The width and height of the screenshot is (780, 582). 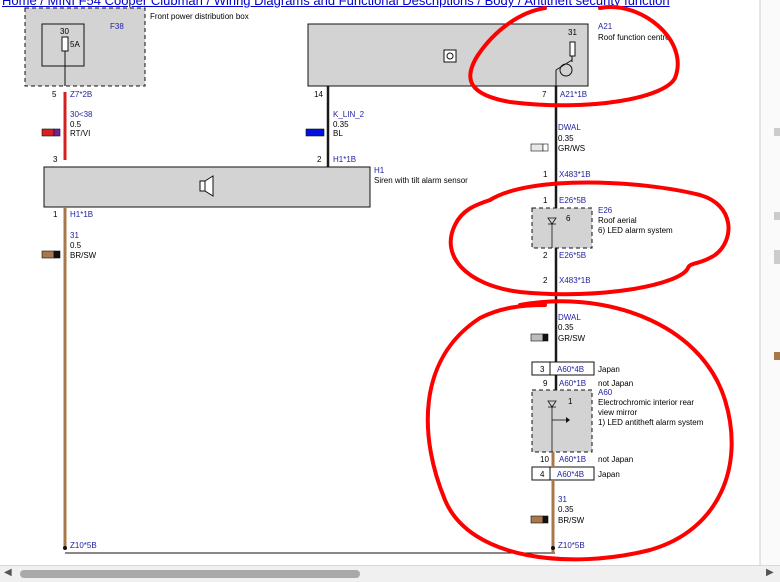 What do you see at coordinates (545, 255) in the screenshot?
I see `e26-pin-bottom: 2` at bounding box center [545, 255].